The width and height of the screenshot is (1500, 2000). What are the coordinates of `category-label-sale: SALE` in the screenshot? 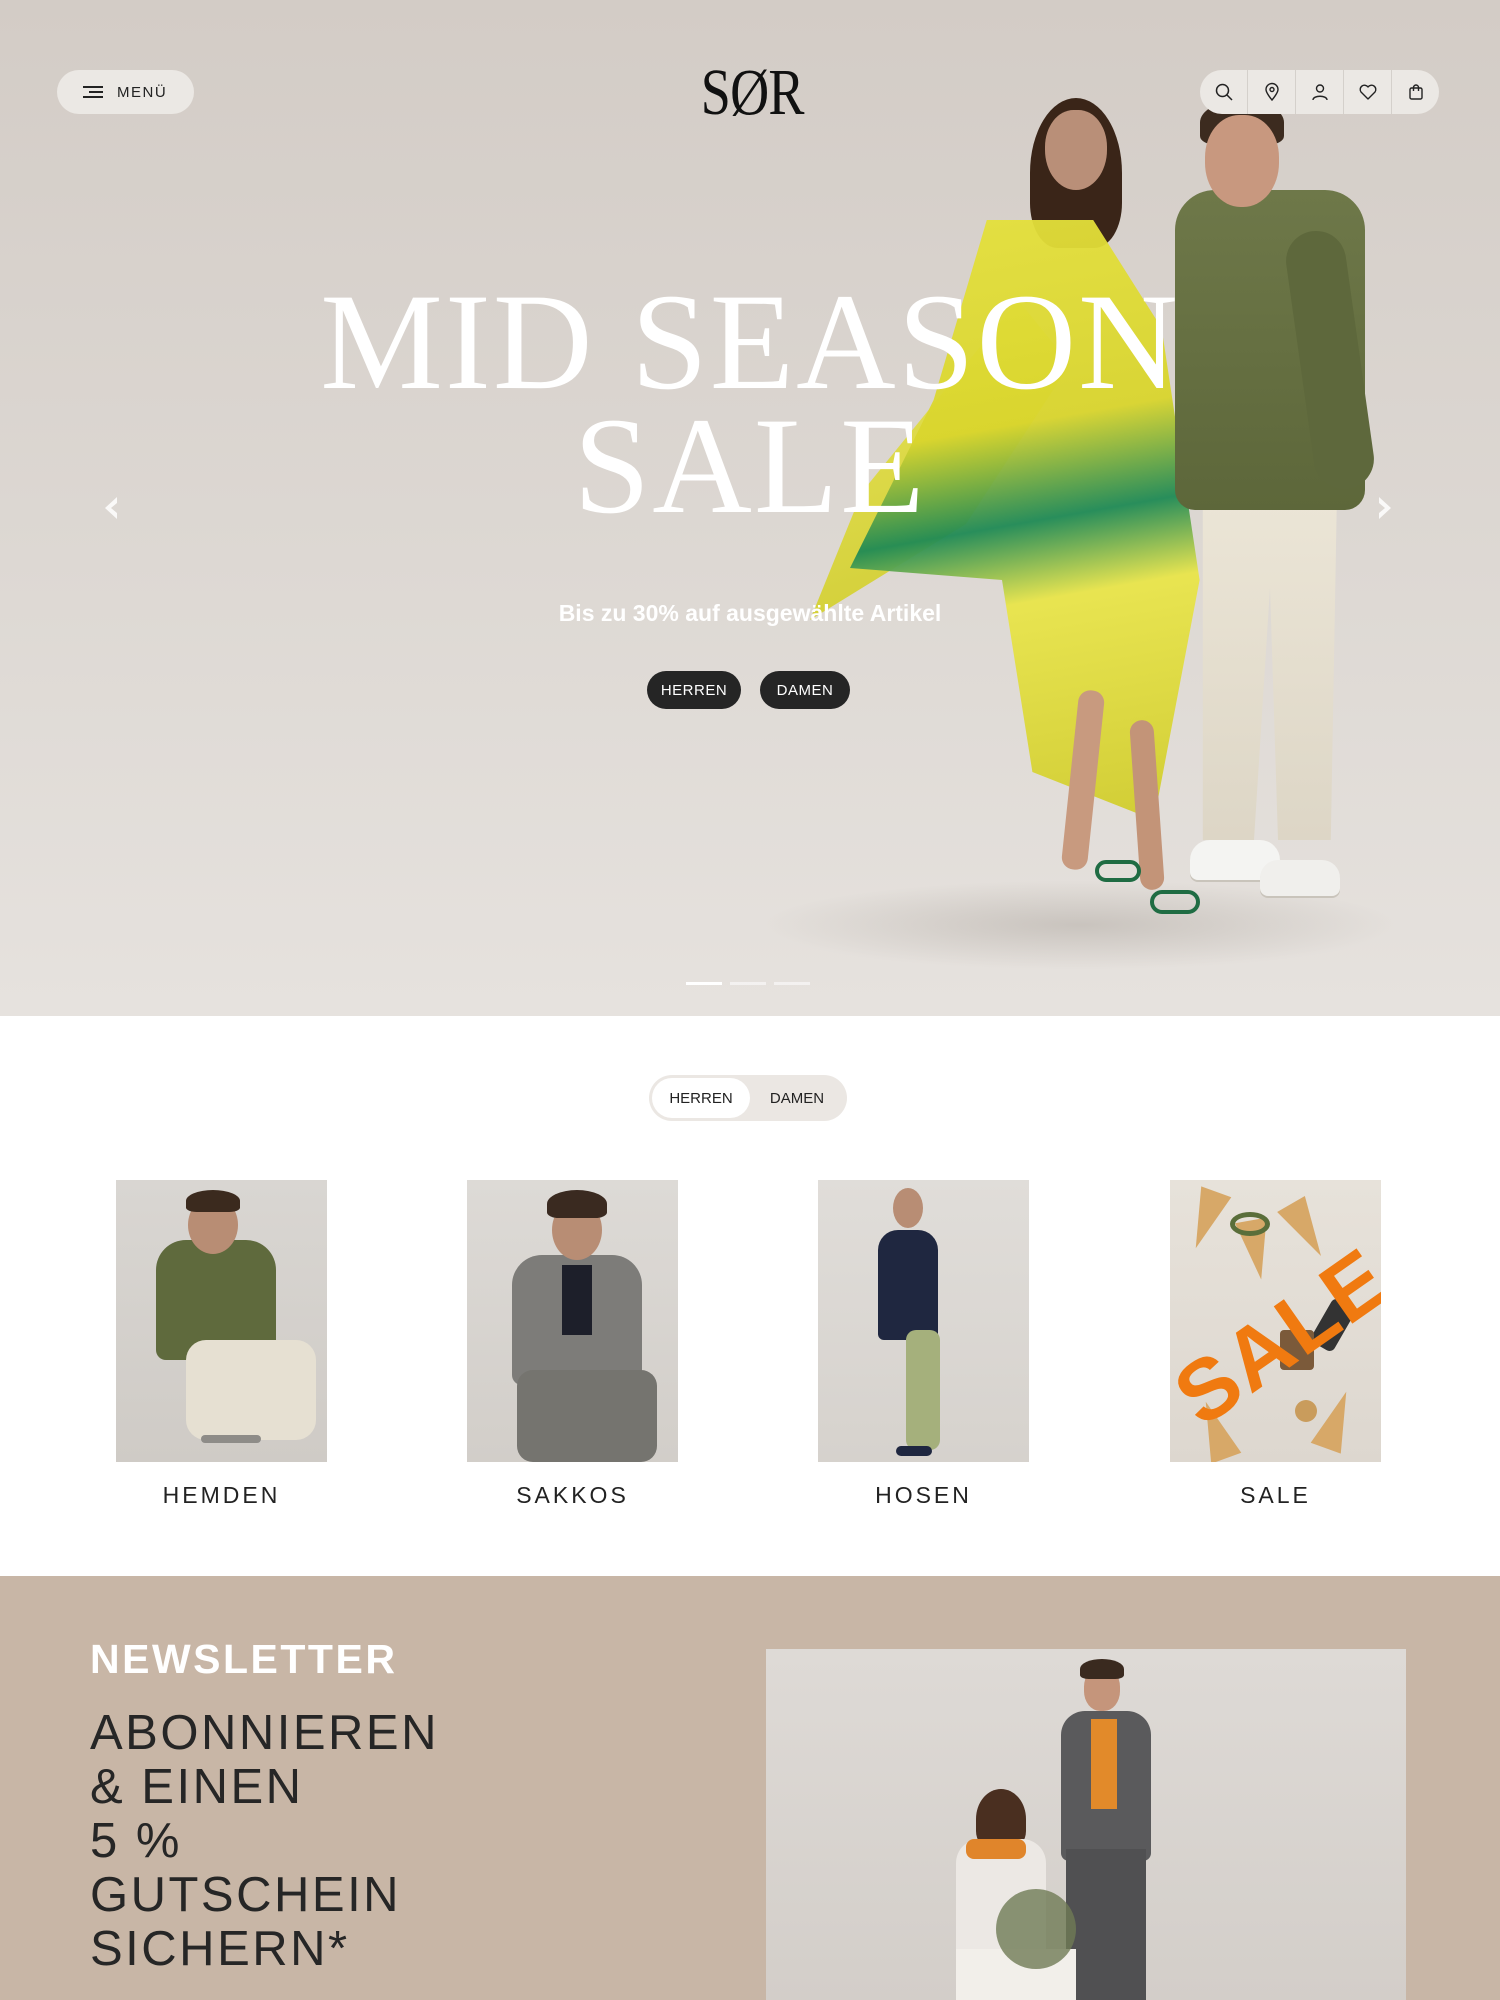 It's located at (1275, 1495).